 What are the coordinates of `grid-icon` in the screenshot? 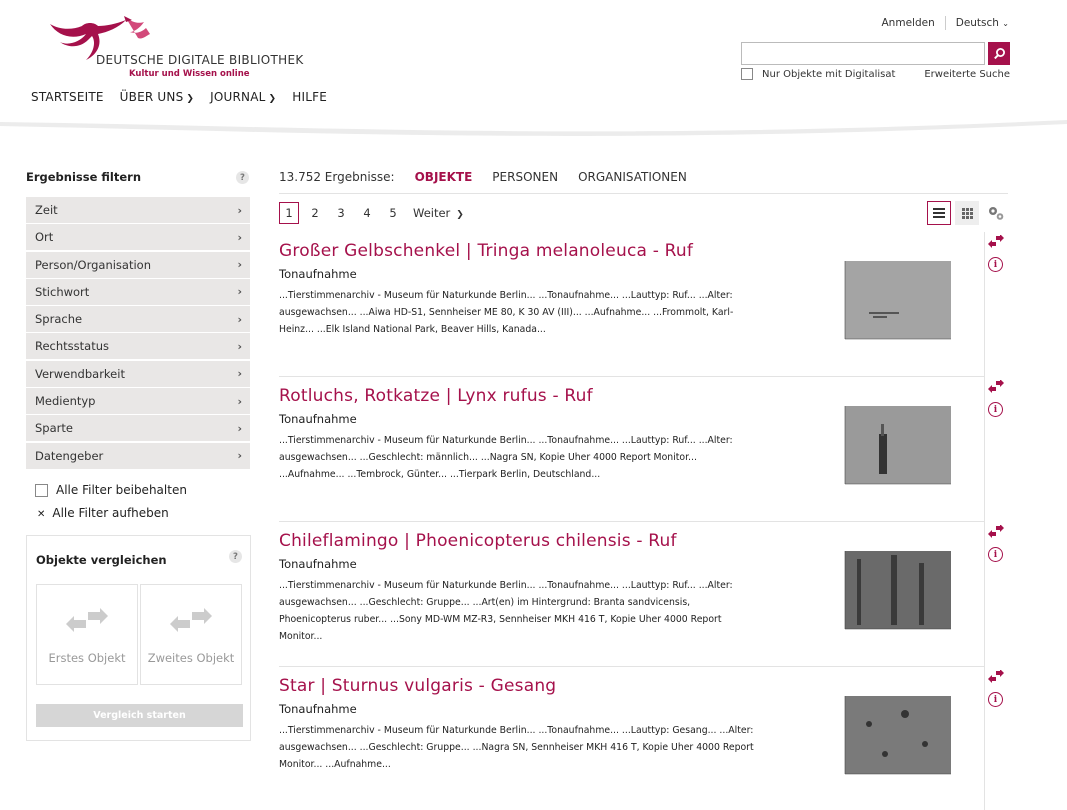 It's located at (967, 213).